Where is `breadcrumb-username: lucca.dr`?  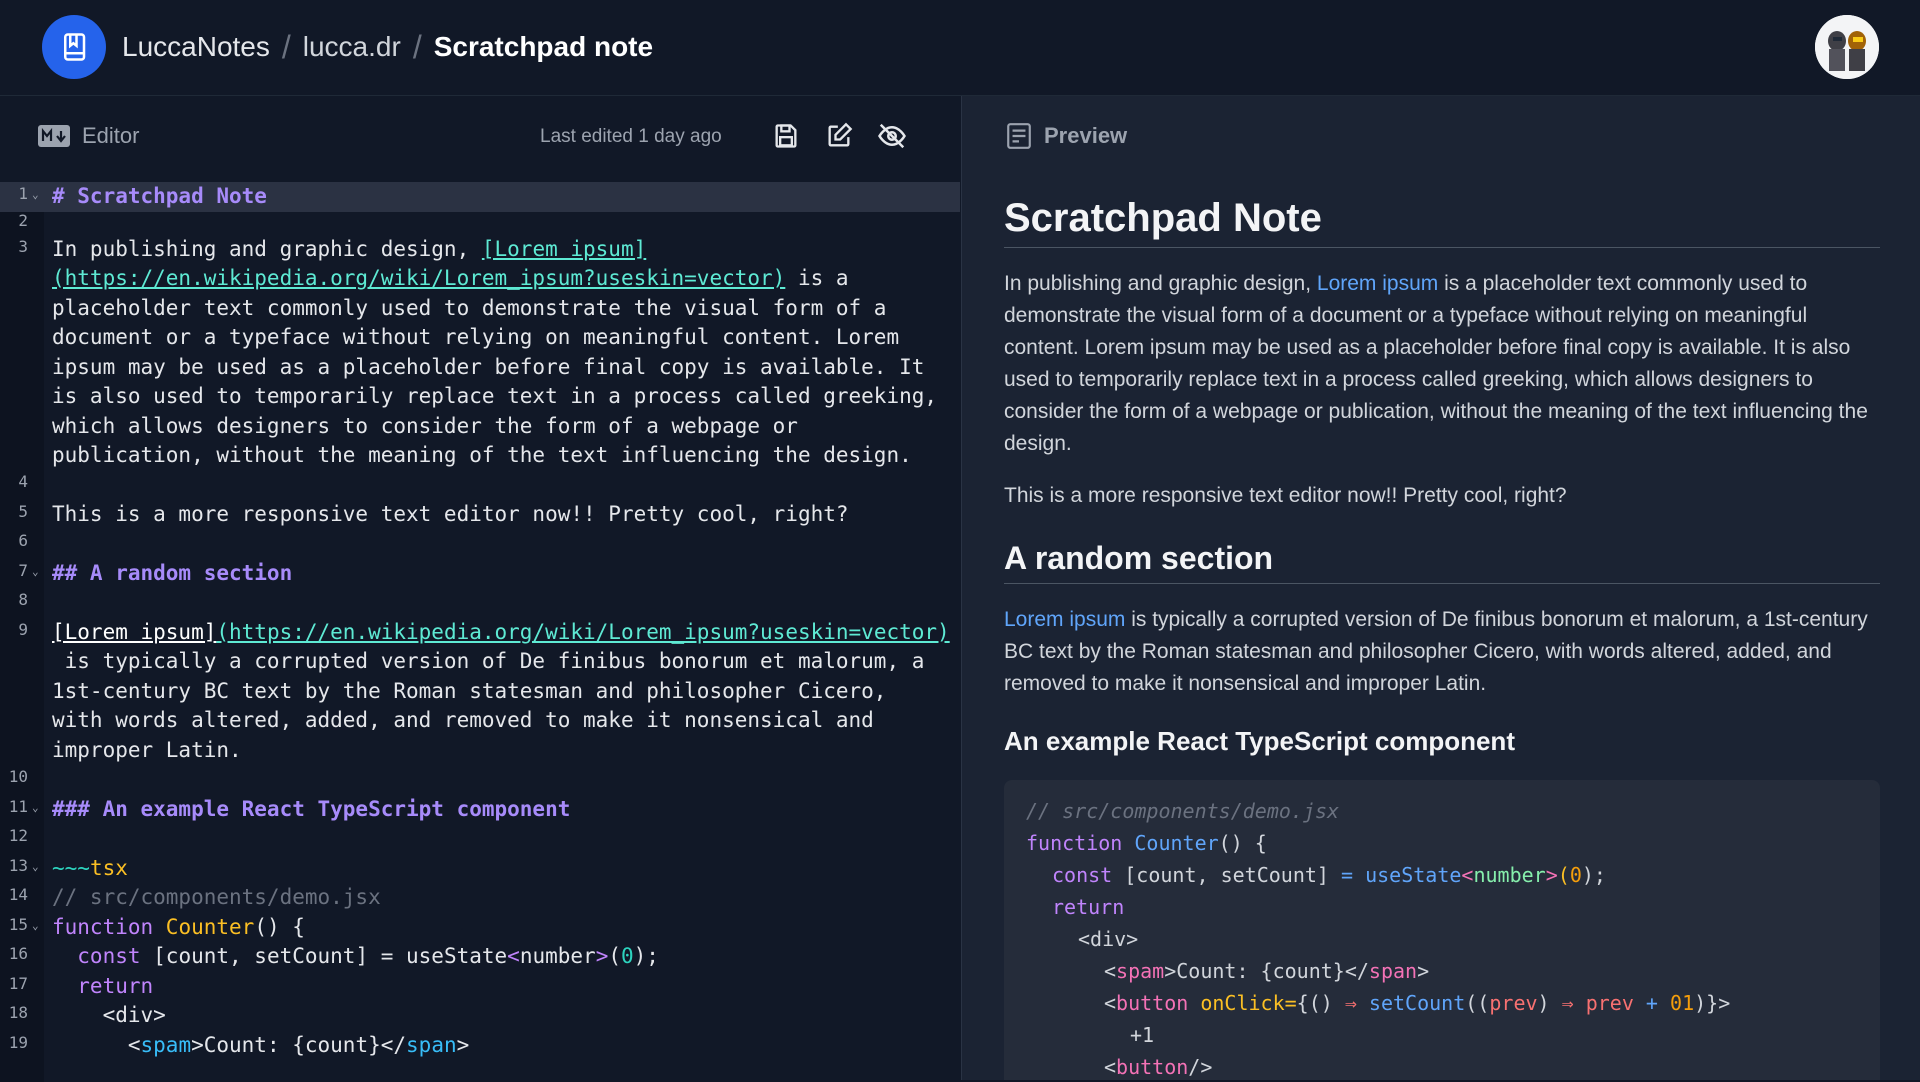 breadcrumb-username: lucca.dr is located at coordinates (352, 47).